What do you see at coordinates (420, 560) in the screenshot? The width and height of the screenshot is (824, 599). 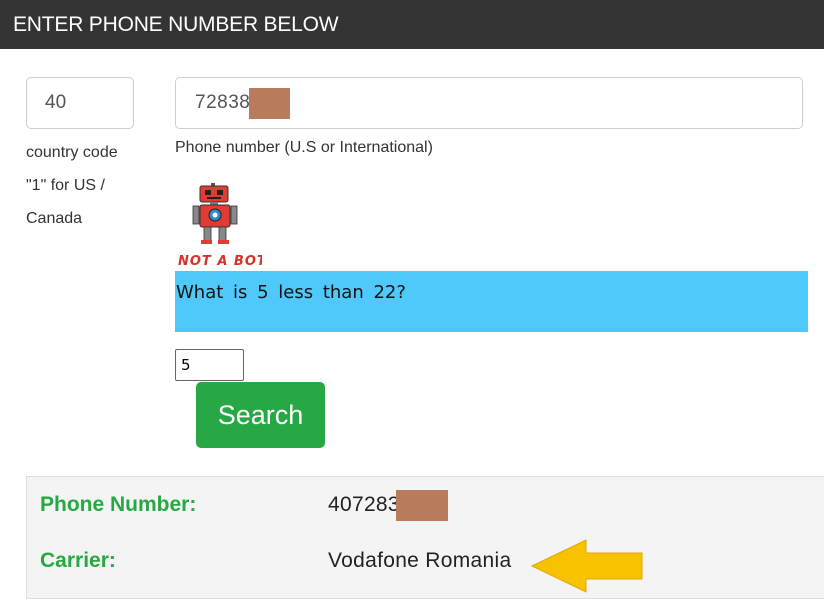 I see `carrier-value: Vodafone Romania` at bounding box center [420, 560].